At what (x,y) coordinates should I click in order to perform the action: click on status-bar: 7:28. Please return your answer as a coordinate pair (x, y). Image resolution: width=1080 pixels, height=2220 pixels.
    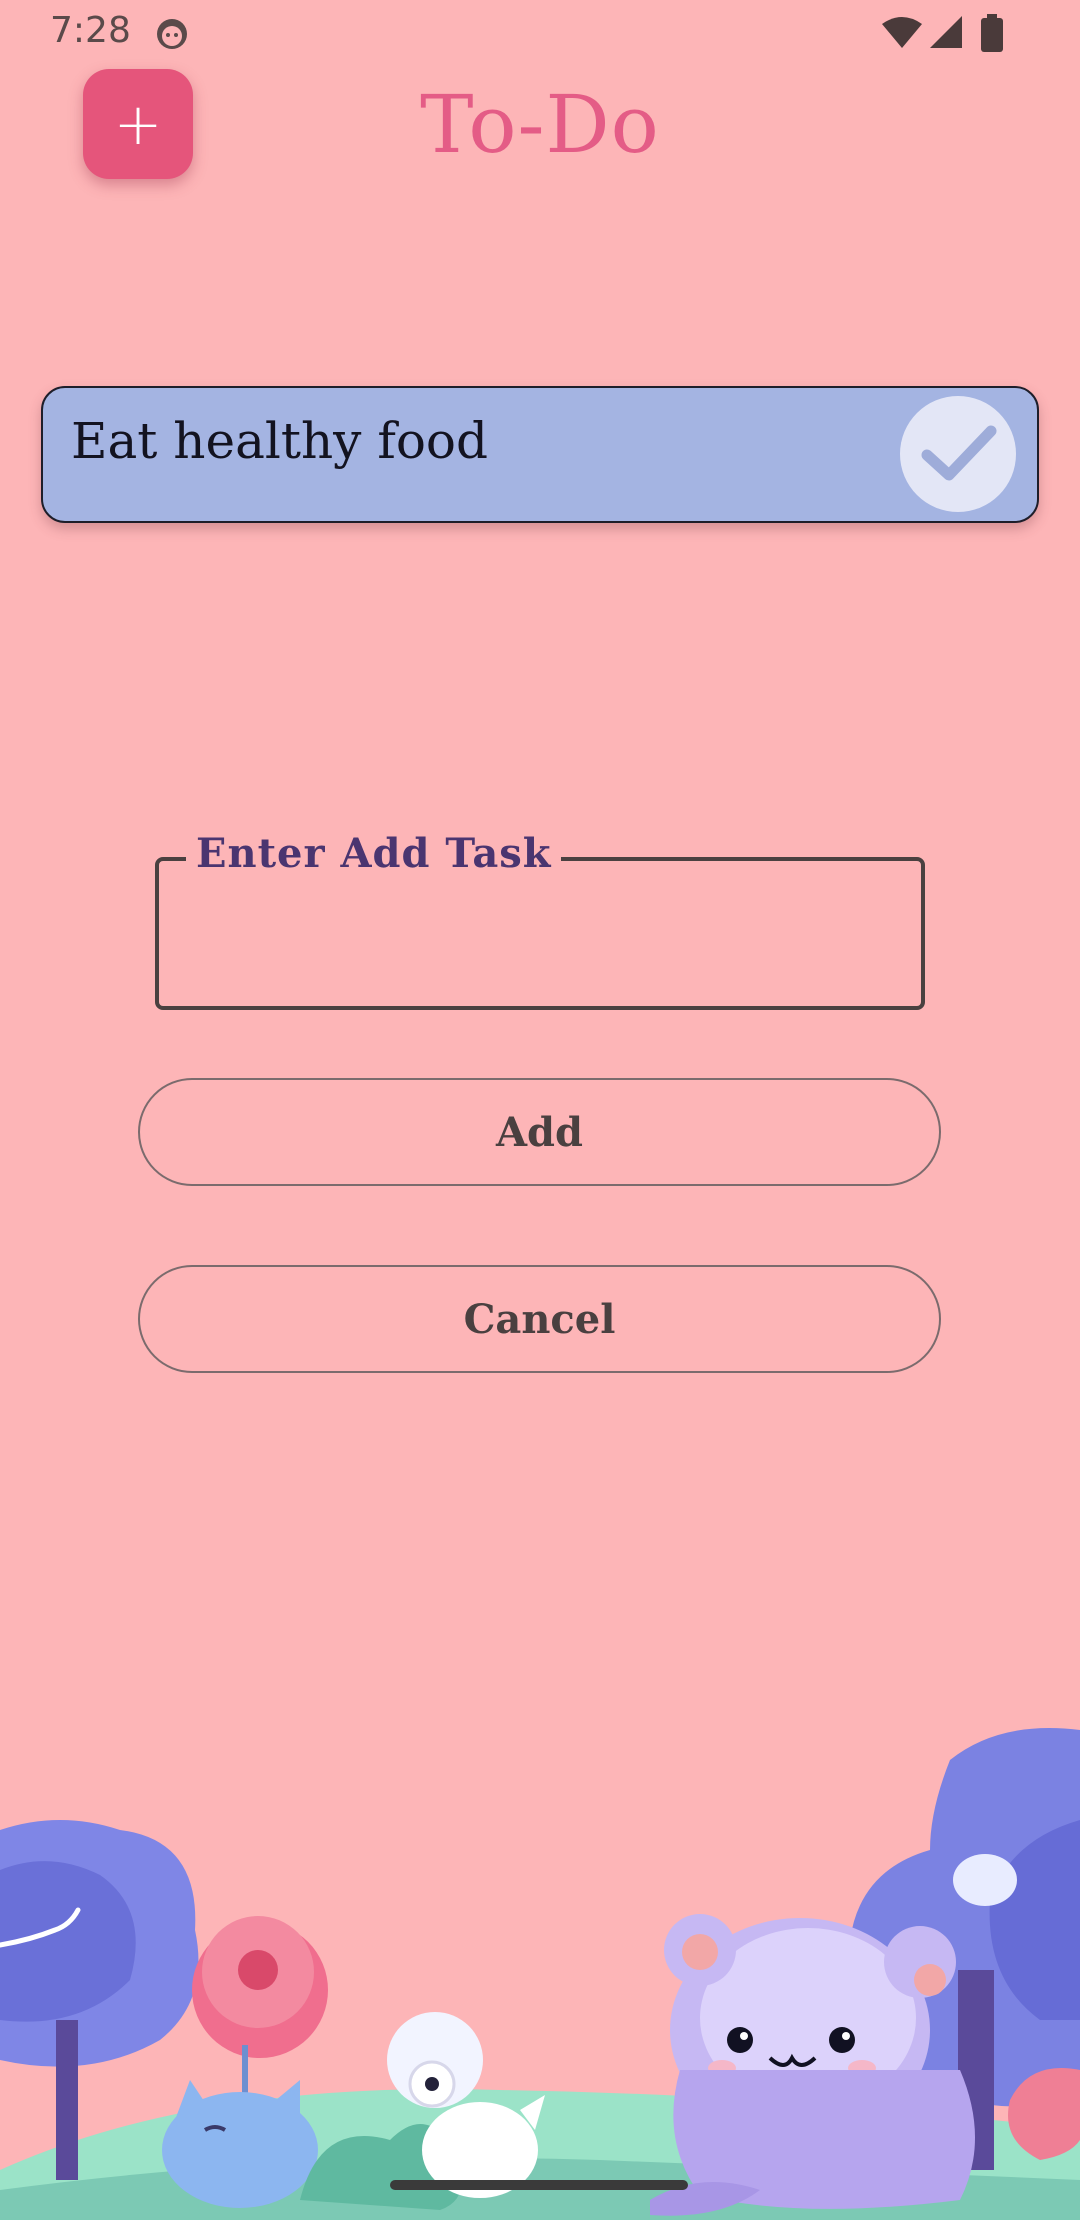
    Looking at the image, I should click on (540, 33).